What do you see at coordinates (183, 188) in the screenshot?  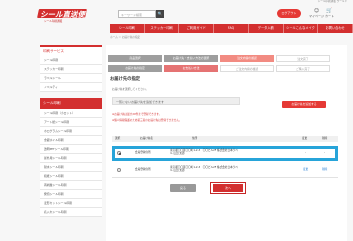 I see `back-button: 戻る` at bounding box center [183, 188].